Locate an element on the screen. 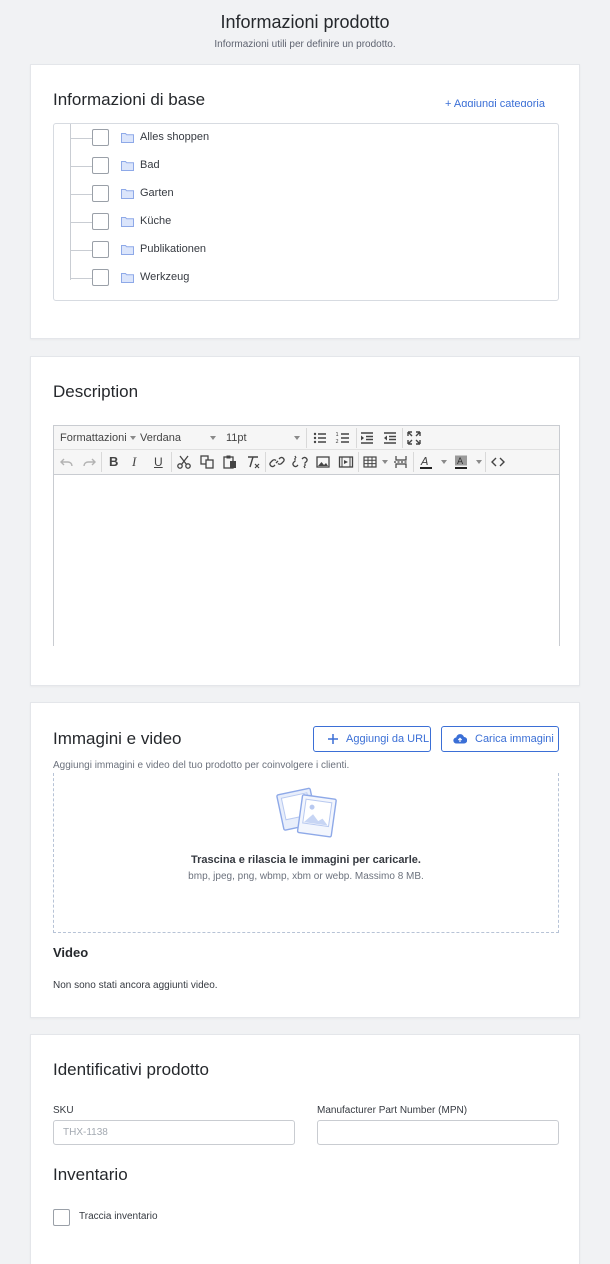 This screenshot has height=1264, width=610. italic-icon: I is located at coordinates (134, 462).